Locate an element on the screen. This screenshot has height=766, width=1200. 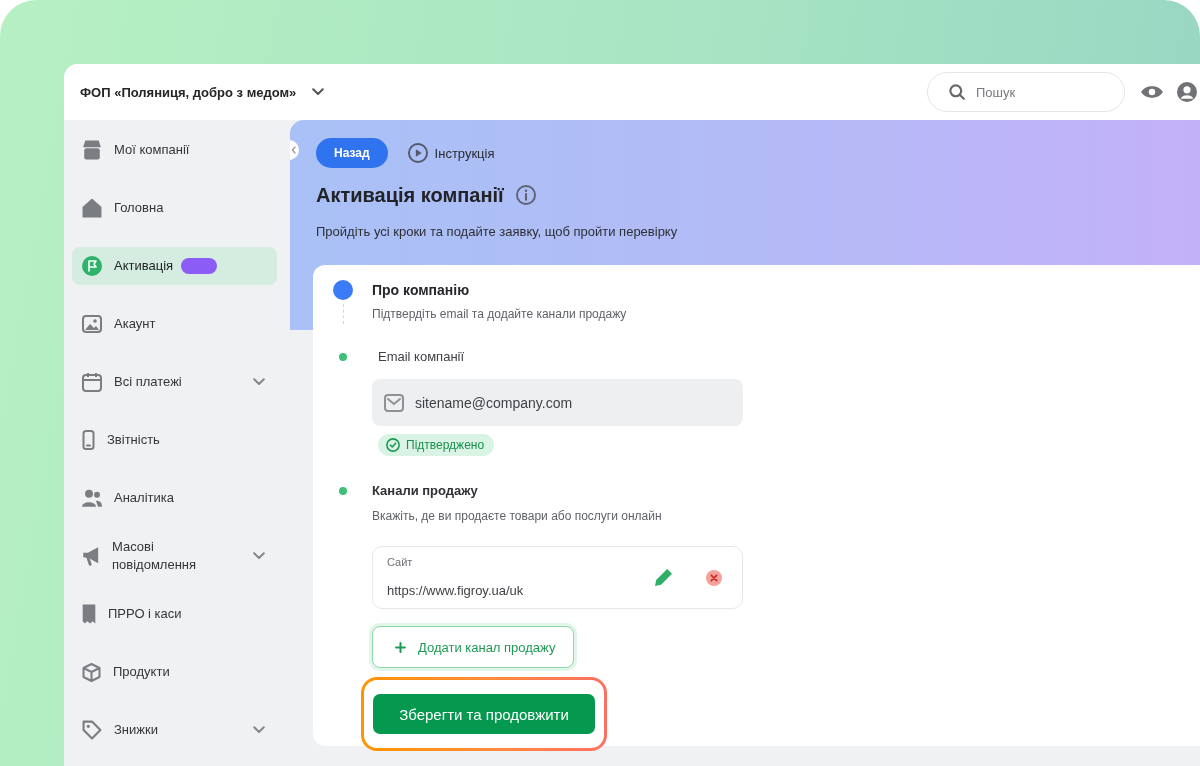
cube-icon is located at coordinates (91, 672).